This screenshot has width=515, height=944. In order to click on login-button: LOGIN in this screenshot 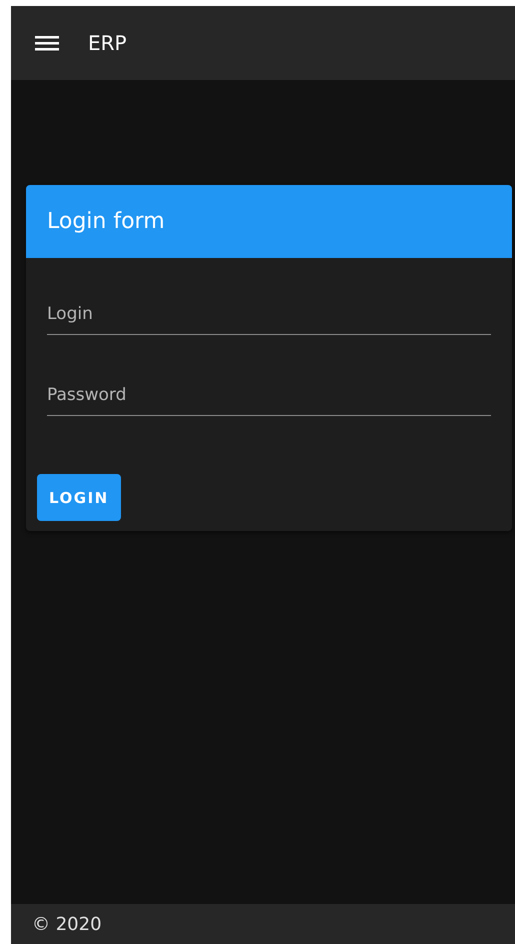, I will do `click(79, 497)`.